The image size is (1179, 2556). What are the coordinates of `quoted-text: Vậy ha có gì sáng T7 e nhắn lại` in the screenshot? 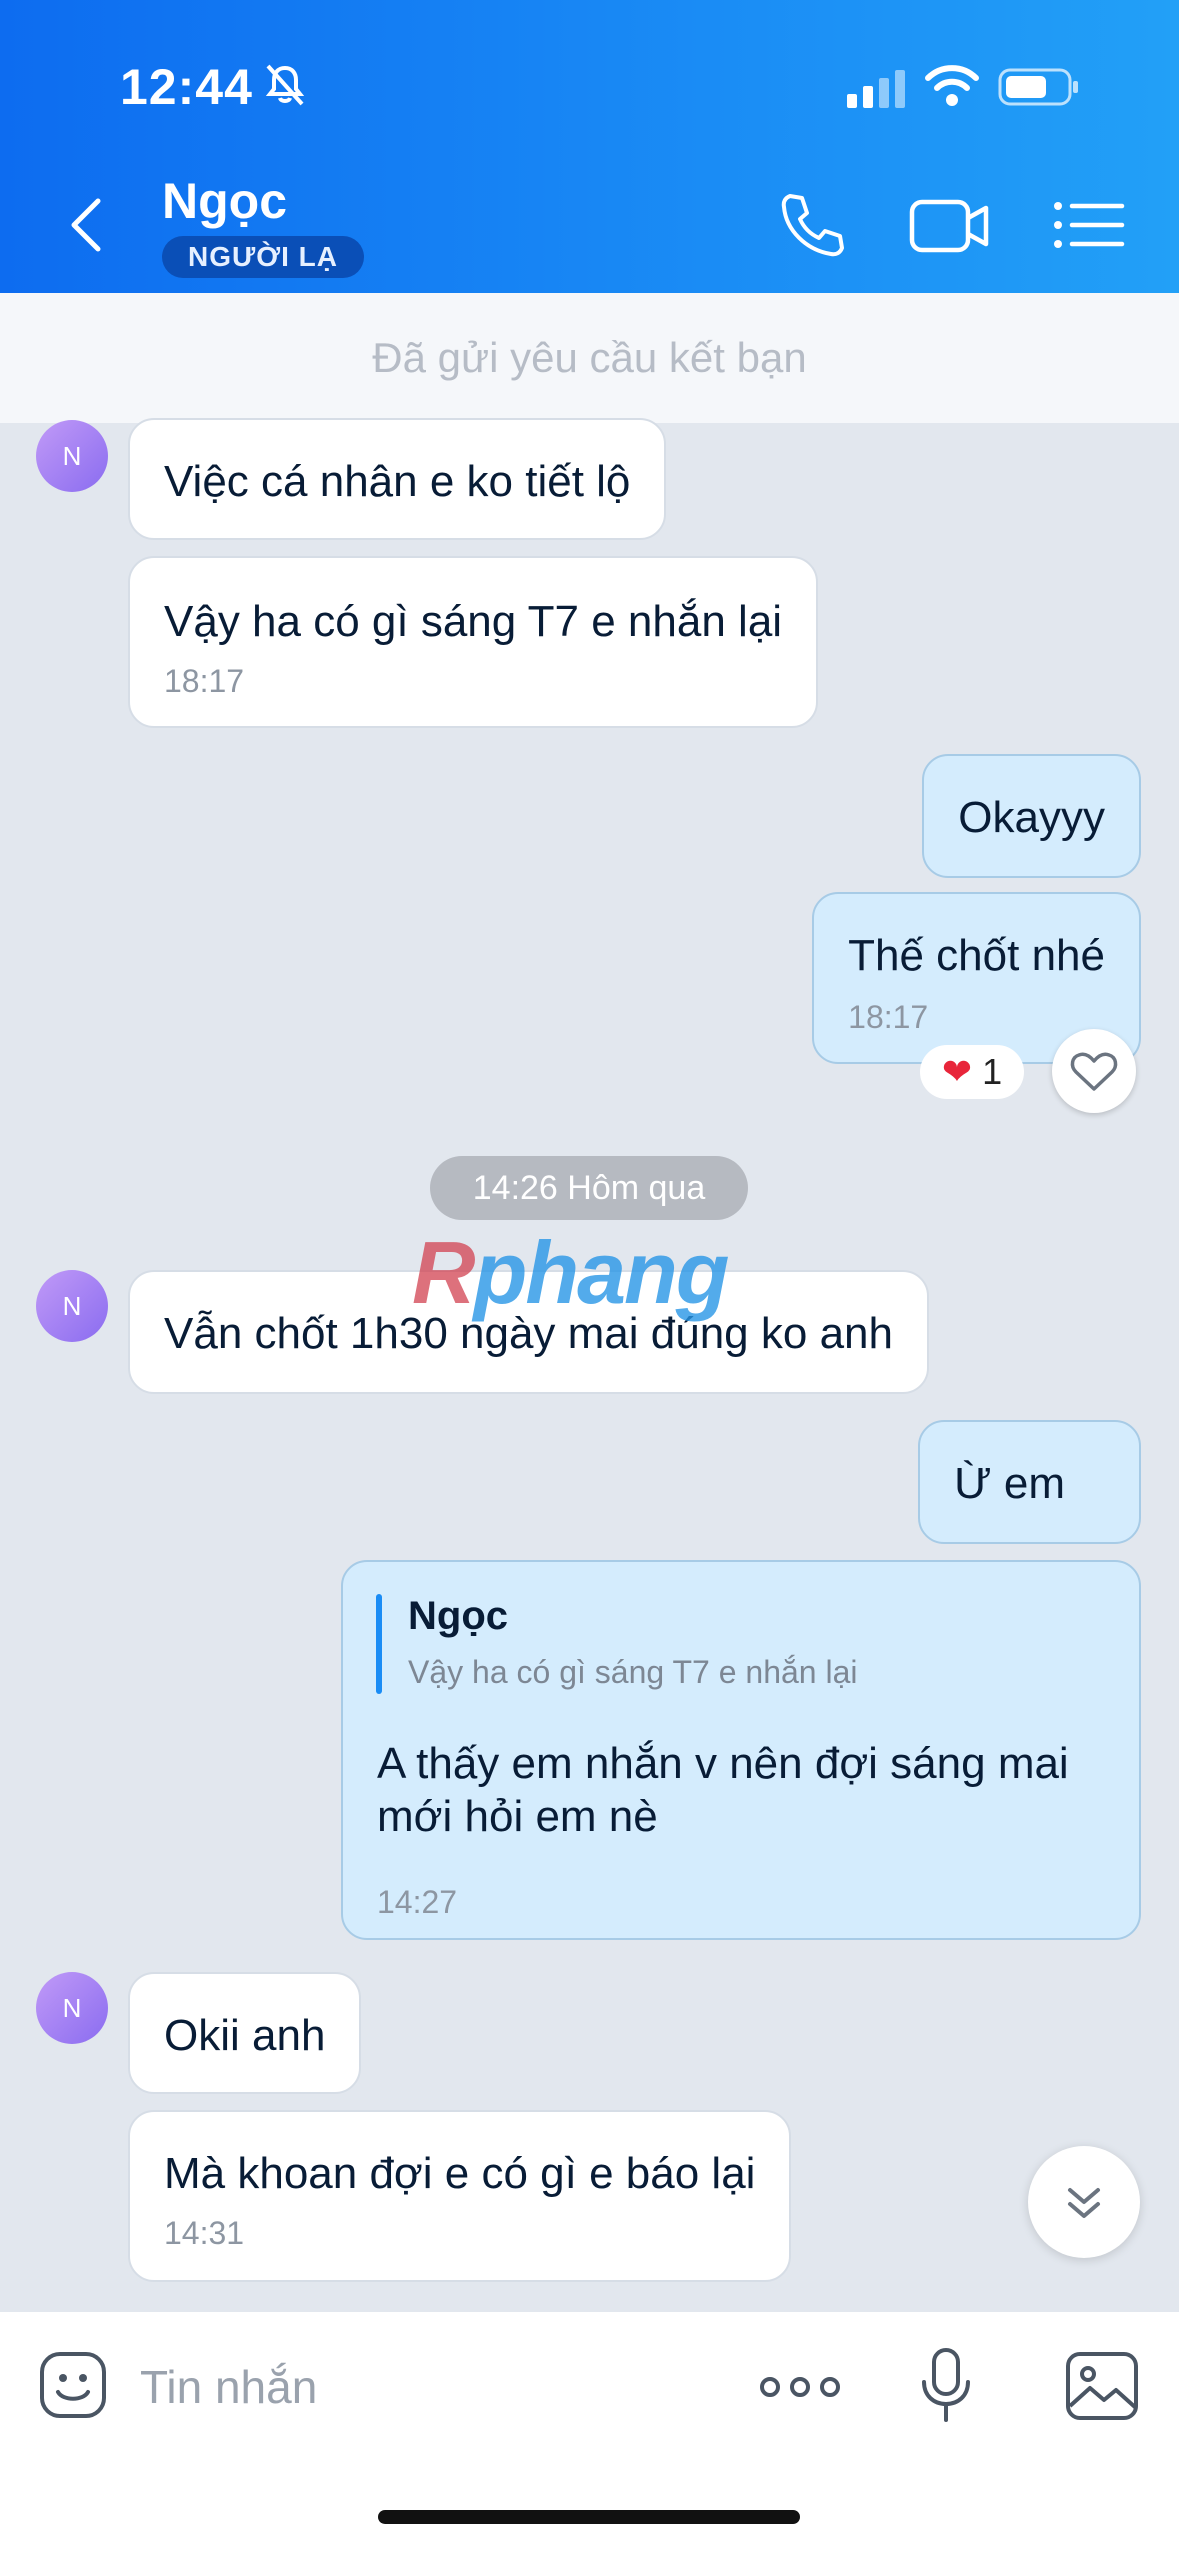 It's located at (633, 1672).